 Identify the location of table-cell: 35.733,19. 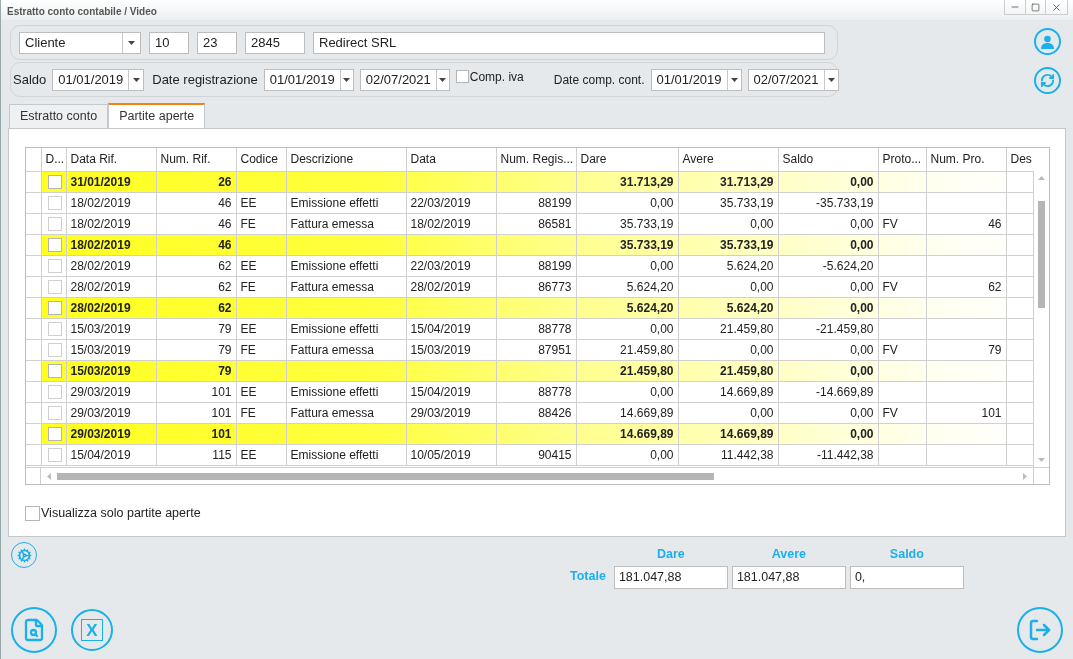
(747, 244).